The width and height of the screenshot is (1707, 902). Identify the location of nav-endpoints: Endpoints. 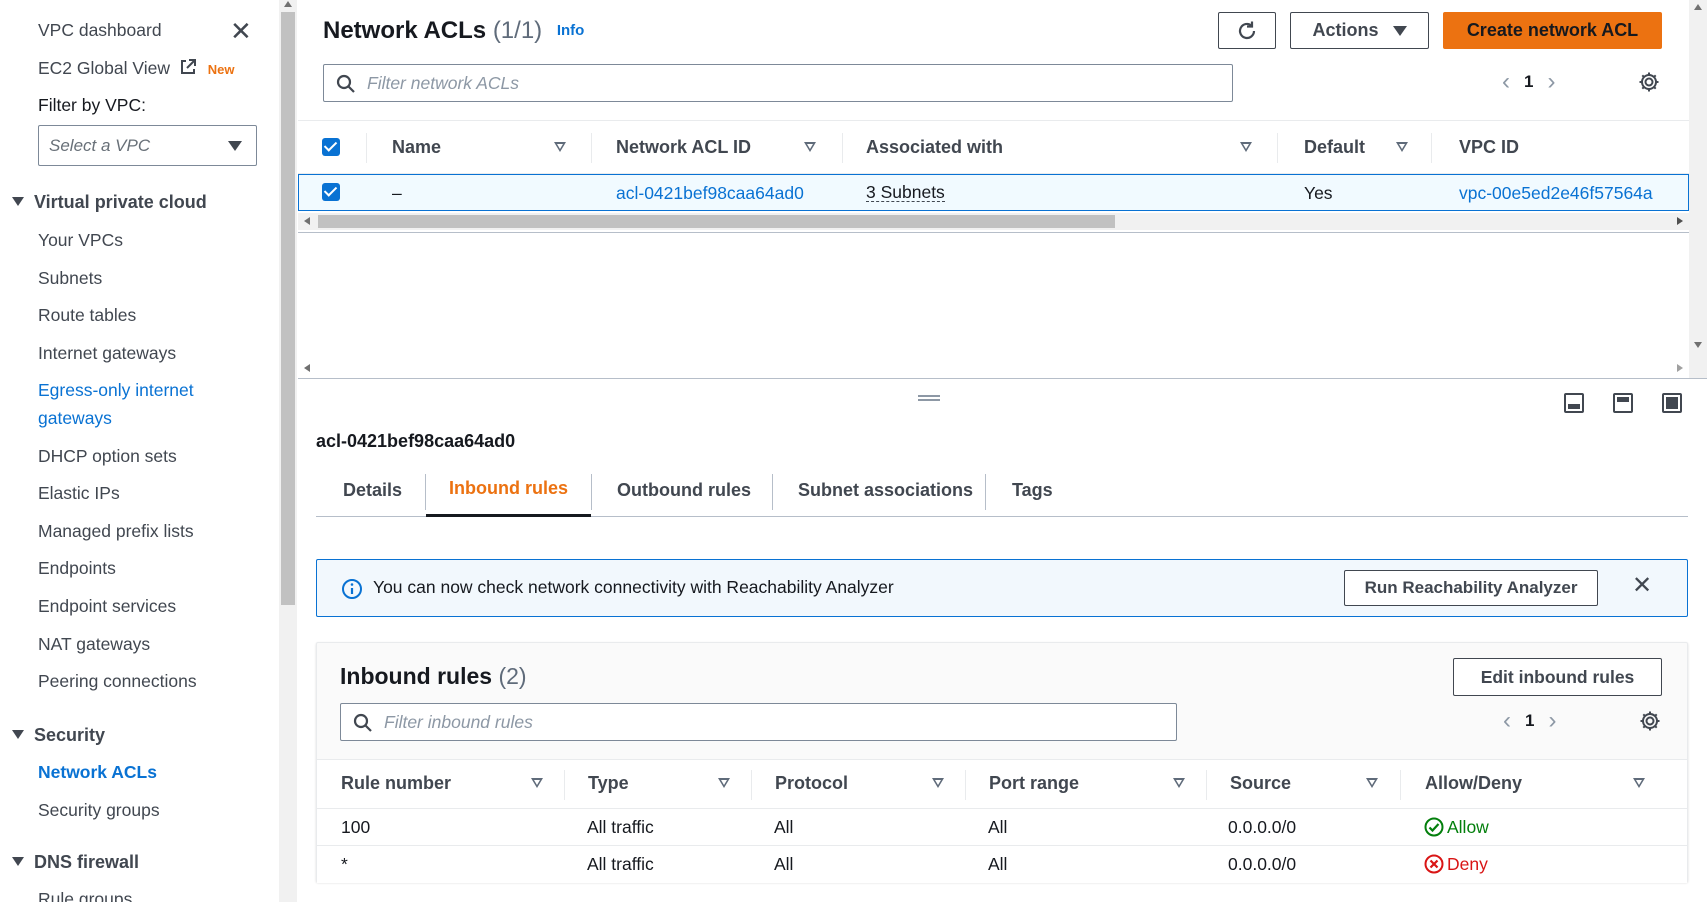
(77, 568).